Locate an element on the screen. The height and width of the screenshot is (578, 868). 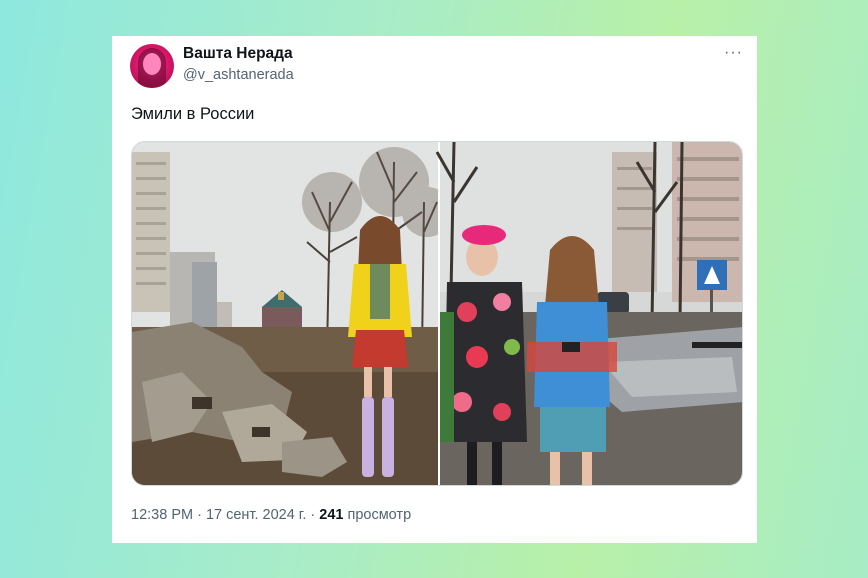
author-name: Ваштa Нерада is located at coordinates (238, 54).